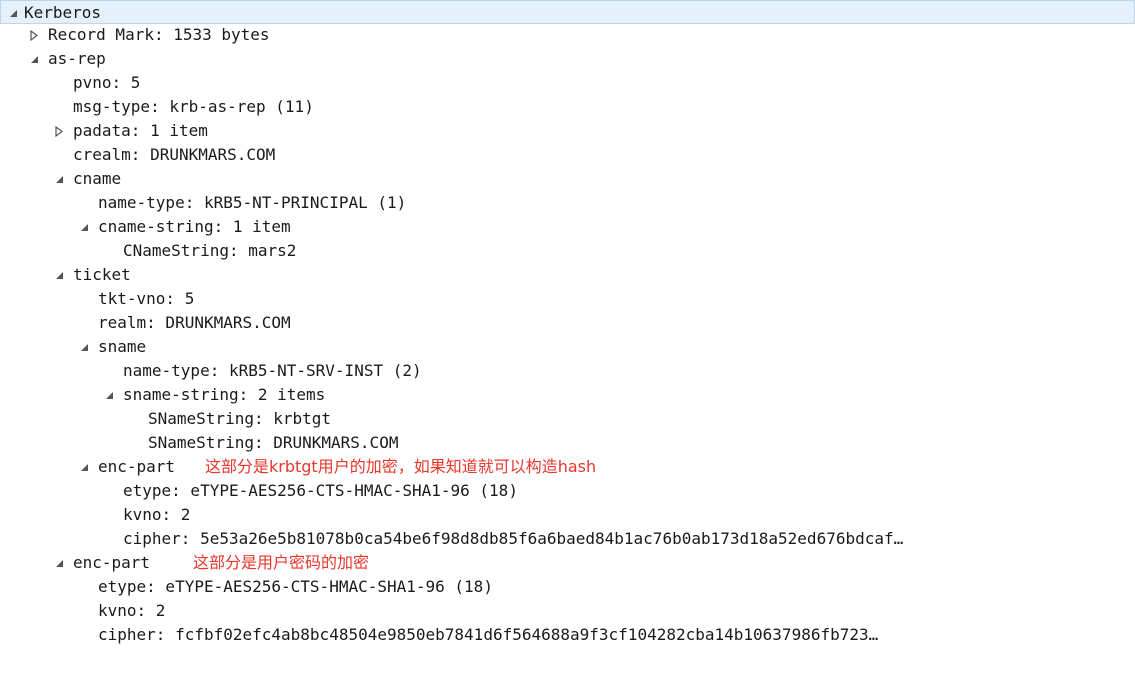 The image size is (1135, 700). What do you see at coordinates (63, 12) in the screenshot?
I see `tree-label: Kerberos` at bounding box center [63, 12].